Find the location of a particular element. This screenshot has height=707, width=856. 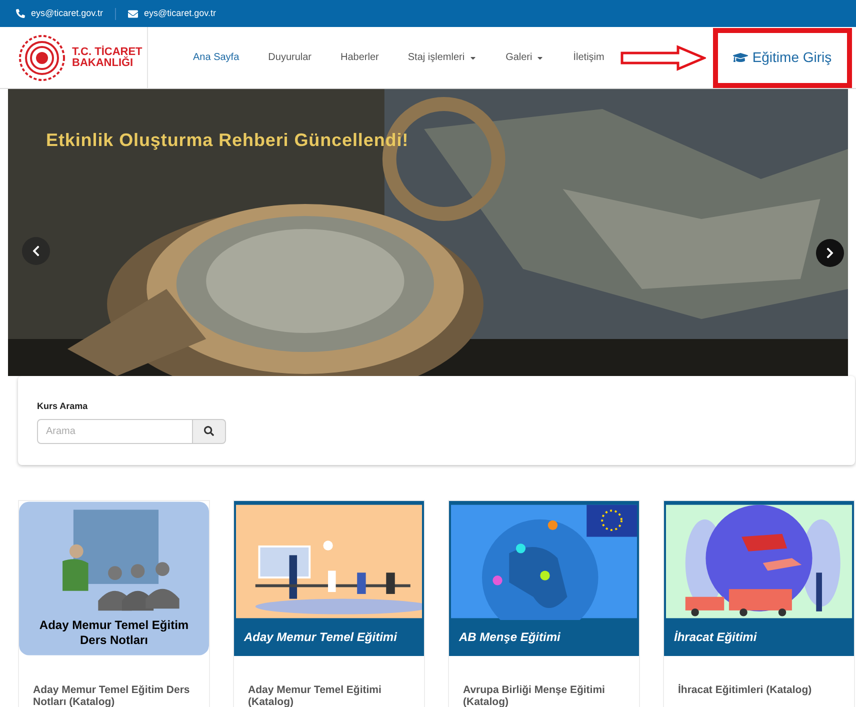

search-label: Kurs Arama is located at coordinates (63, 406).